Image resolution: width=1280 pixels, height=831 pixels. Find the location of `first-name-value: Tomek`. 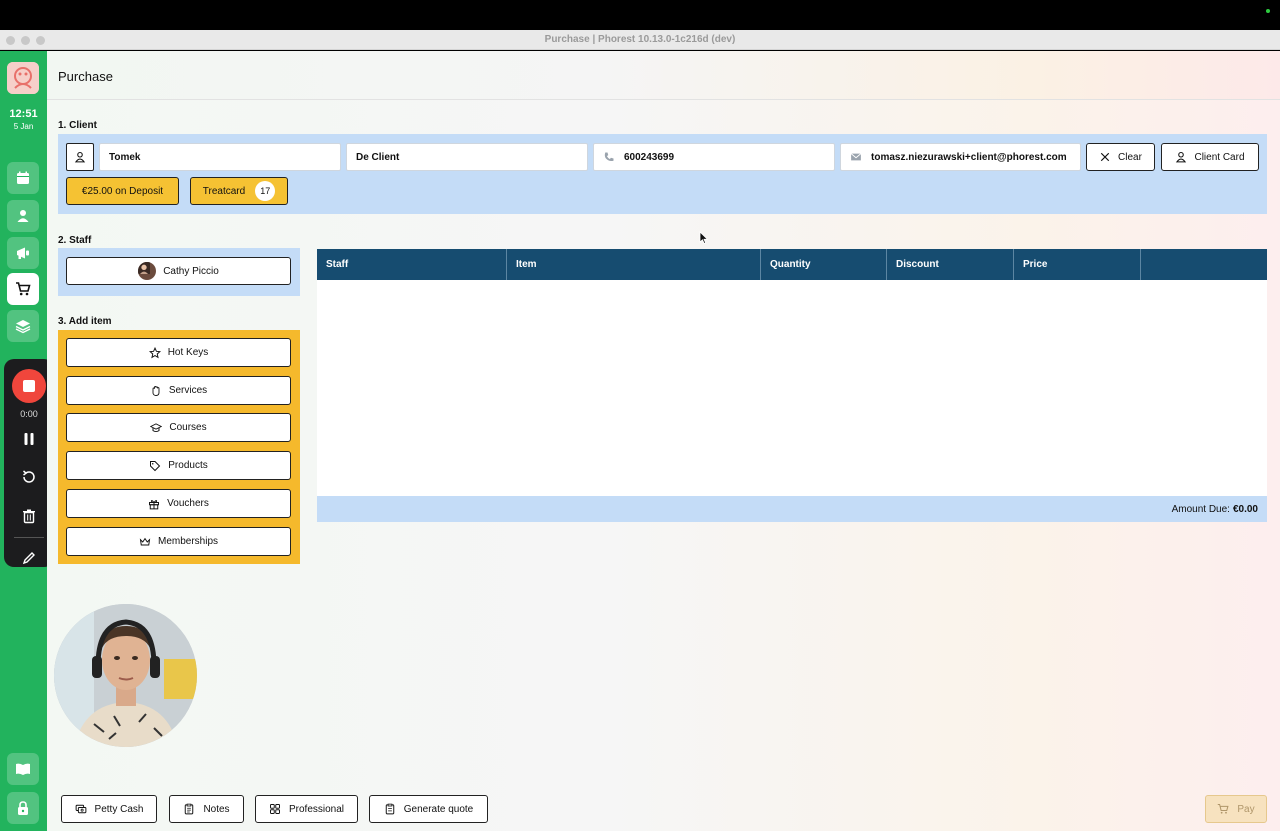

first-name-value: Tomek is located at coordinates (125, 157).